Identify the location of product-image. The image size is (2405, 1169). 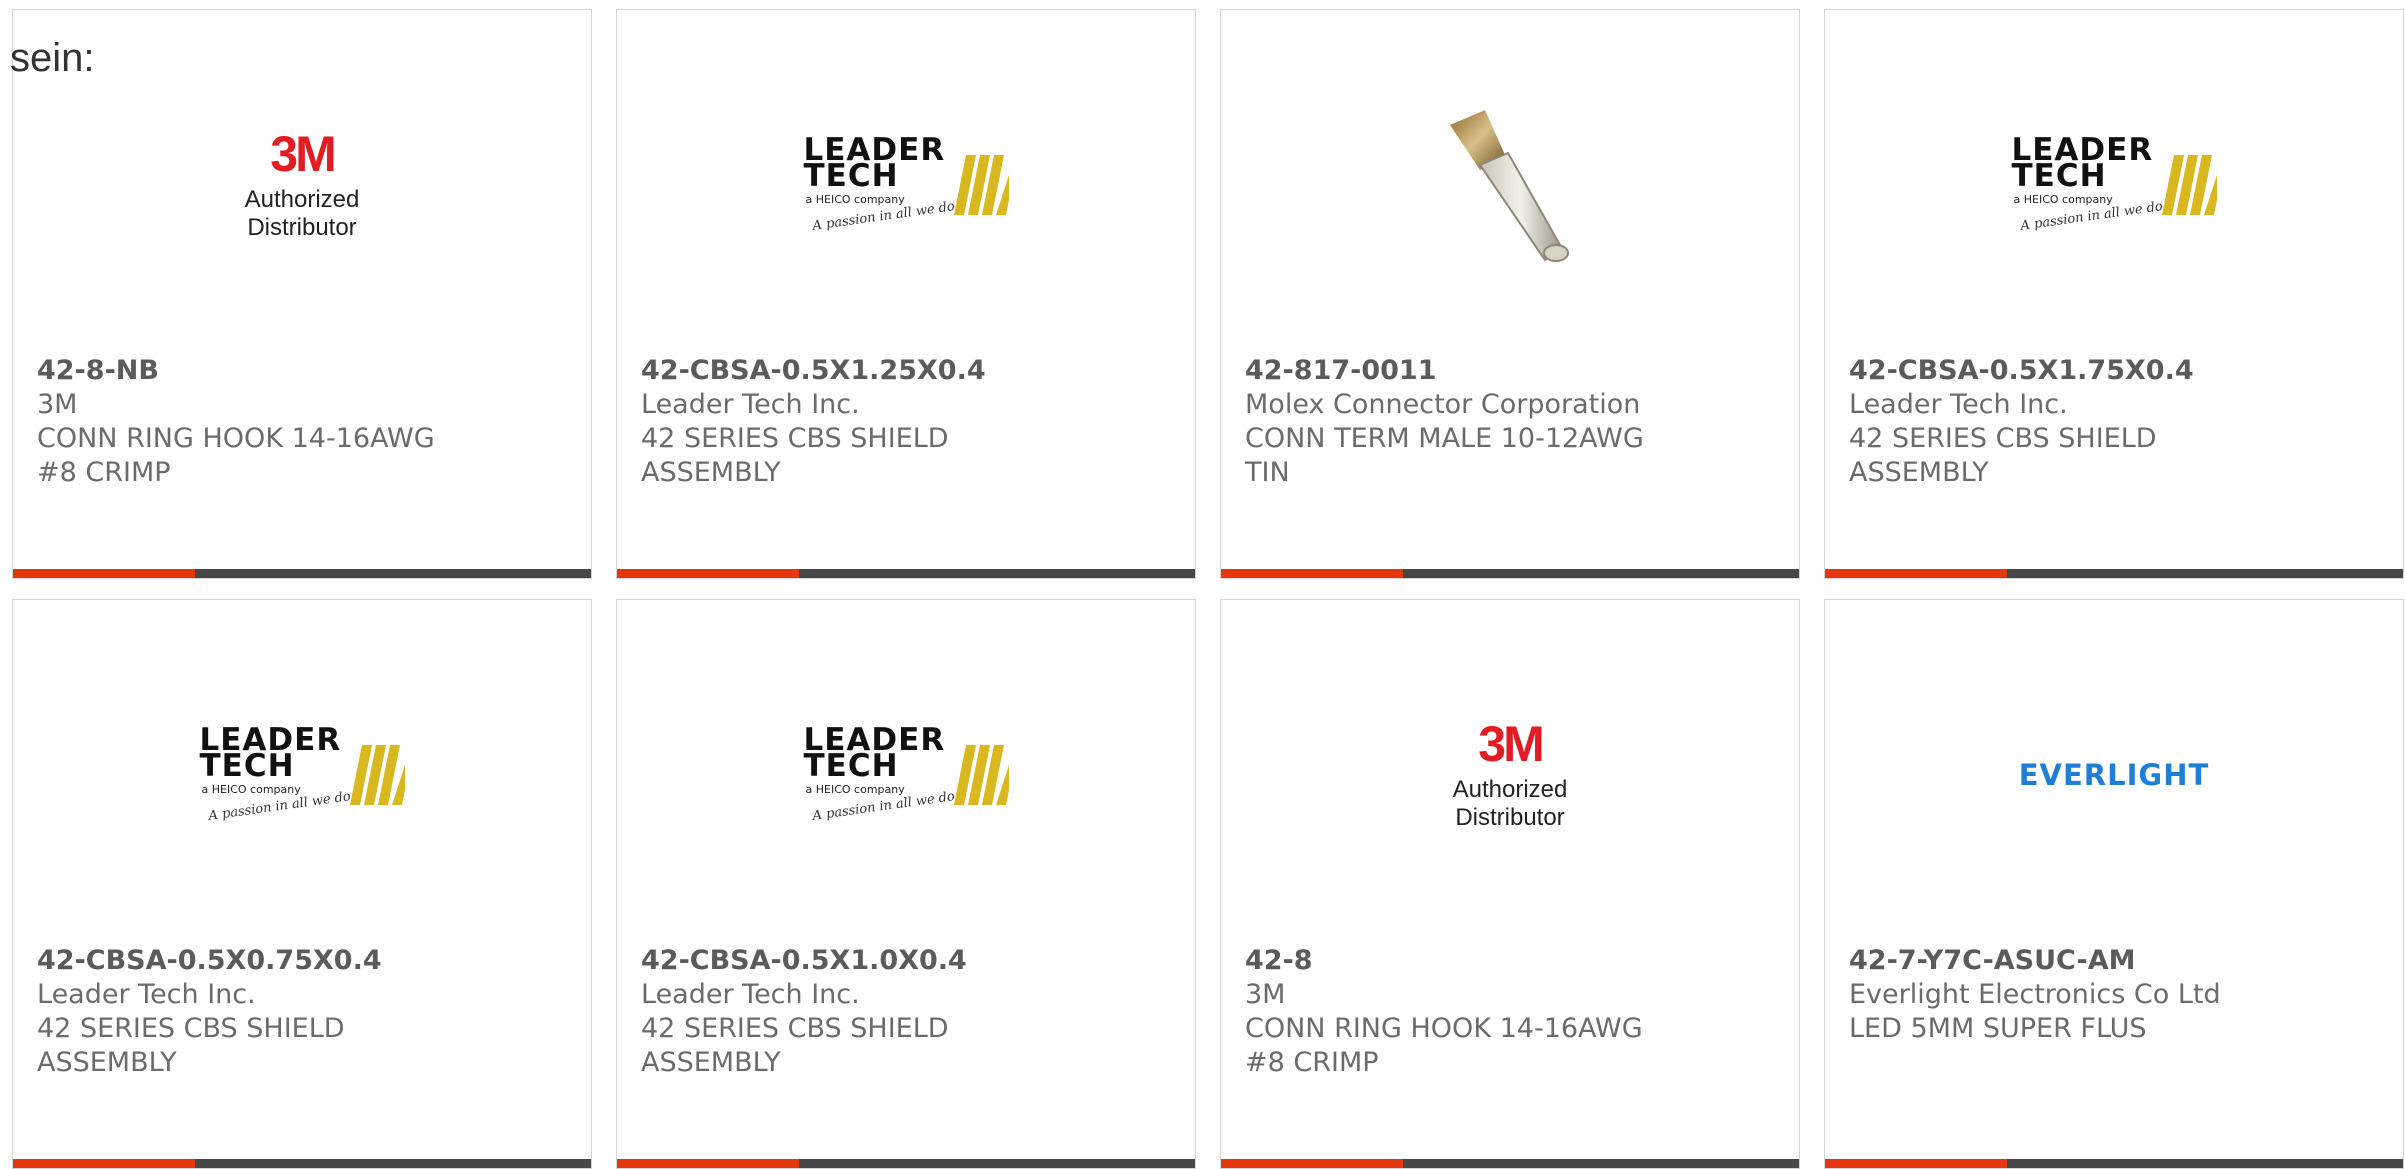
(1510, 185).